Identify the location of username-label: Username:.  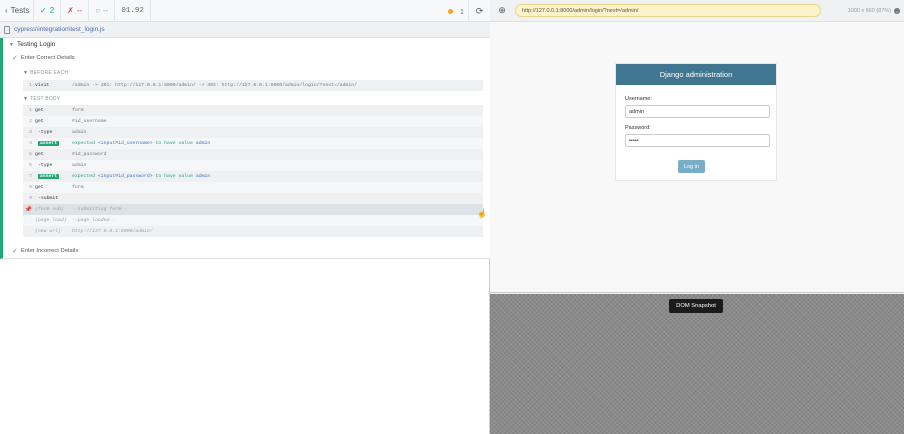
(638, 99).